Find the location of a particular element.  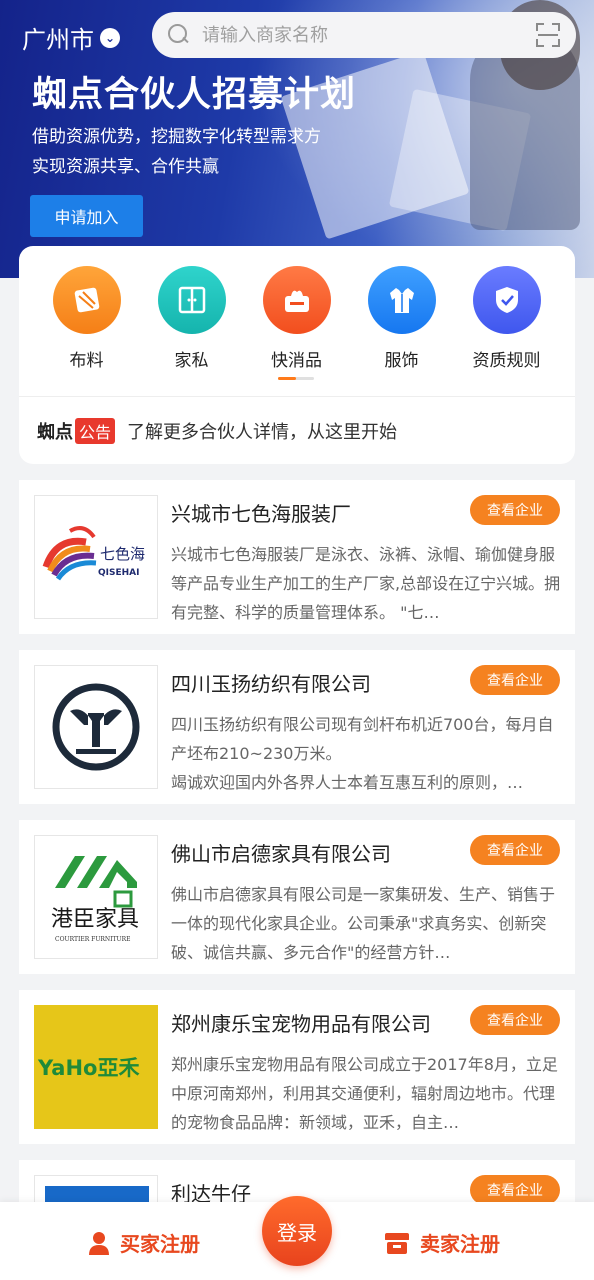

search-input is located at coordinates (352, 35).